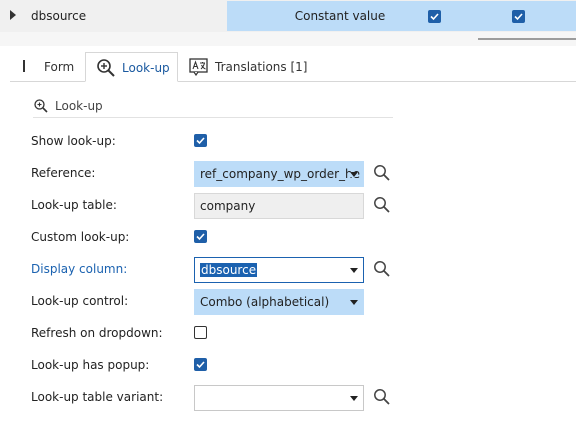 Image resolution: width=576 pixels, height=428 pixels. What do you see at coordinates (80, 237) in the screenshot?
I see `custom-lookup-label: Custom look-up:` at bounding box center [80, 237].